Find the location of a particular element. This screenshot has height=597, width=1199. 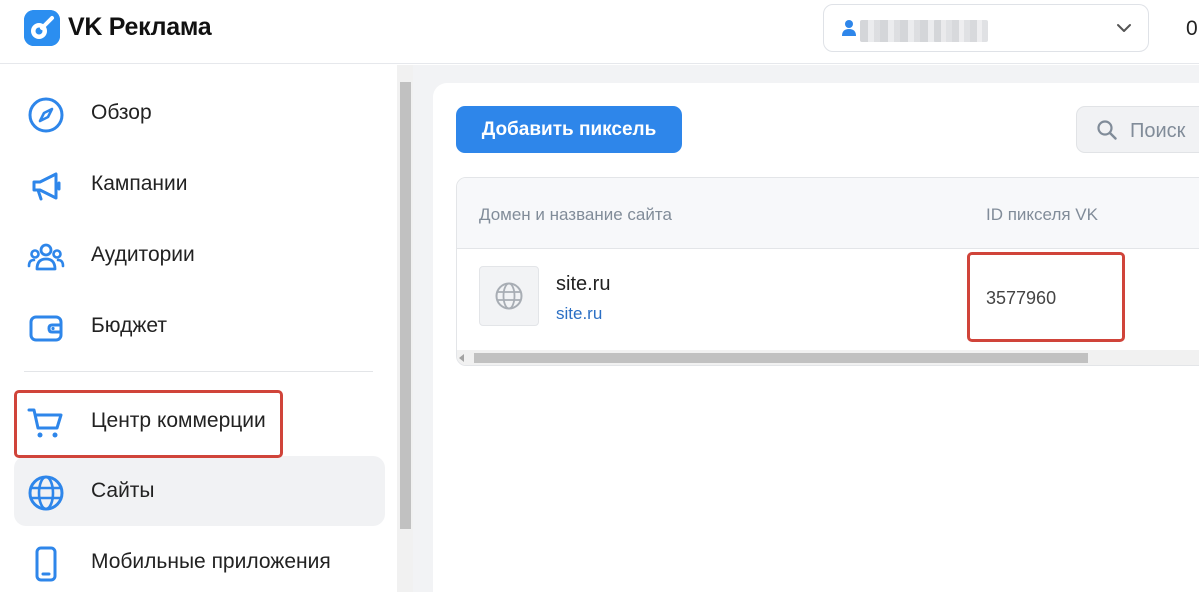

sidebar-item-label: Обзор is located at coordinates (121, 112).